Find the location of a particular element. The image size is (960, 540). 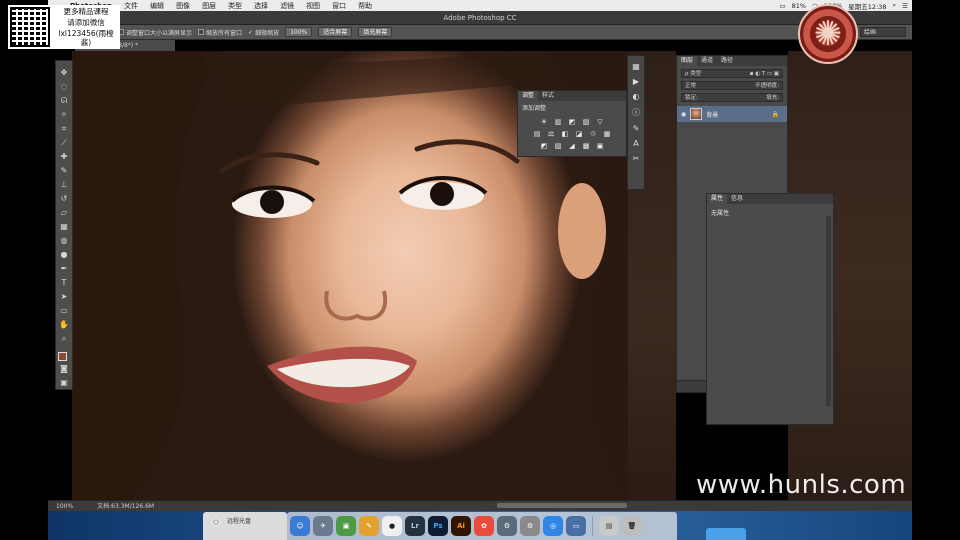

color-lookup-icon: ▦ is located at coordinates (607, 134).